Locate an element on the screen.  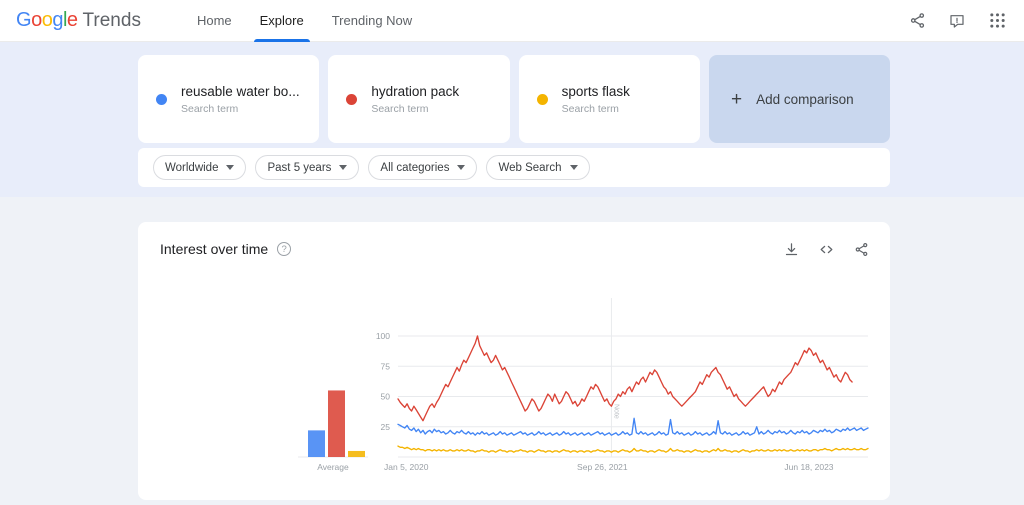
svg-text: Sep 26, 2021 is located at coordinates (602, 467).